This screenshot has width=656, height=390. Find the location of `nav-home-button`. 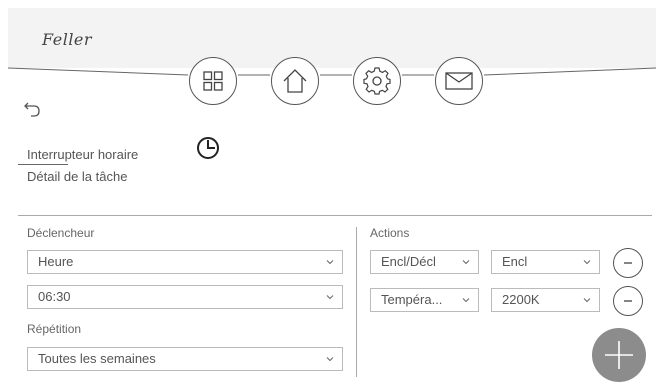

nav-home-button is located at coordinates (295, 81).